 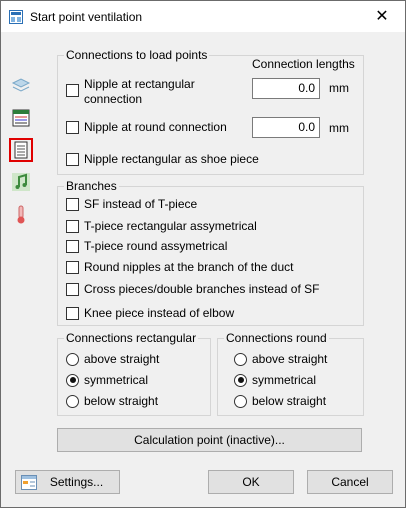 I want to click on conn-rect-above-label: above straight, so click(x=122, y=359).